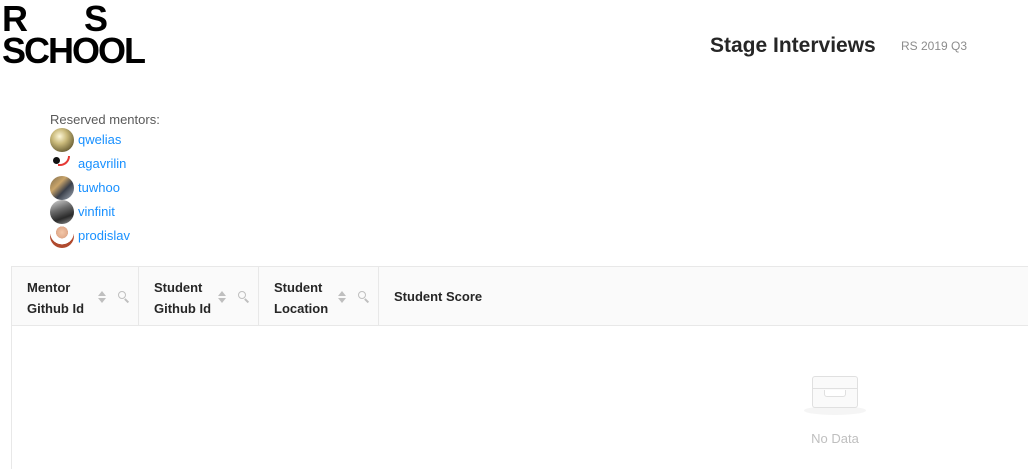 This screenshot has width=1028, height=469. Describe the element at coordinates (703, 296) in the screenshot. I see `column-header-student-score: Student Score` at that location.